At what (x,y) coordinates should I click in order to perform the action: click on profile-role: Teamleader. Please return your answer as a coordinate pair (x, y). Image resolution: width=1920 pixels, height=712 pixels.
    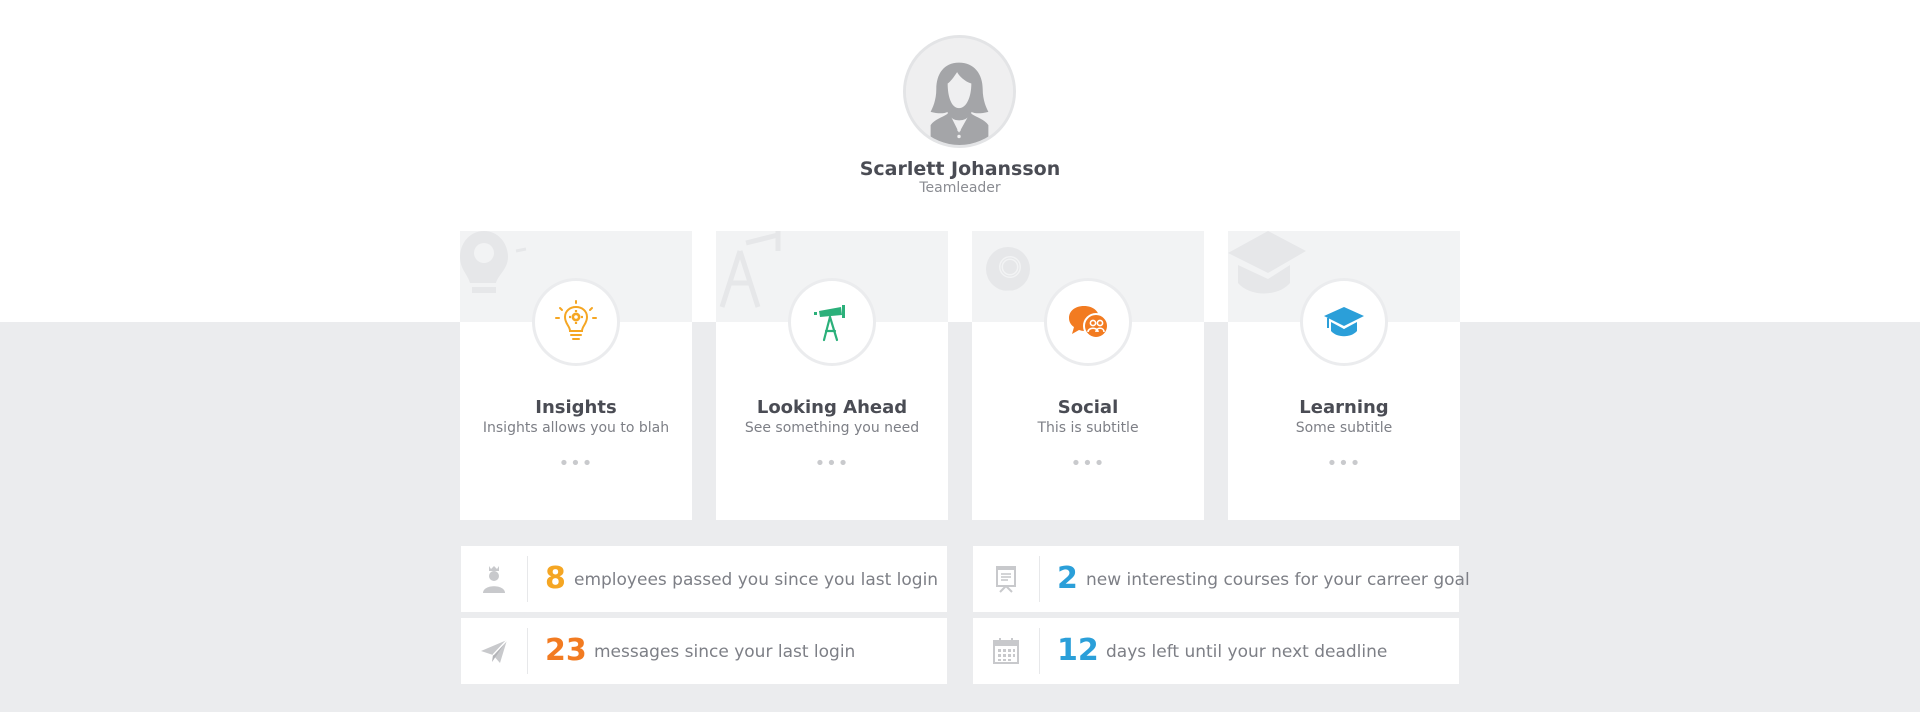
    Looking at the image, I should click on (960, 188).